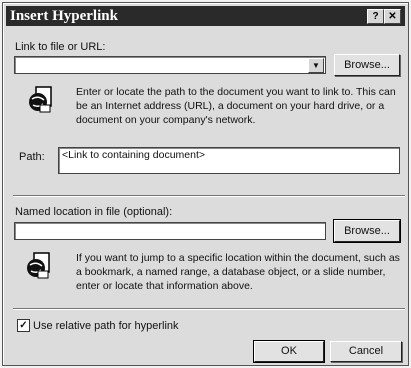 This screenshot has width=411, height=368. Describe the element at coordinates (134, 155) in the screenshot. I see `path-value: <Link to containing document>` at that location.